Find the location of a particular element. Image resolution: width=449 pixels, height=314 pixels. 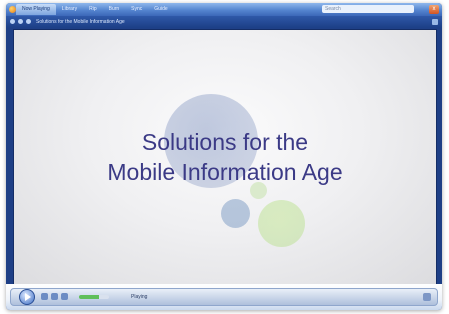

tab-burn: Burn is located at coordinates (114, 9).